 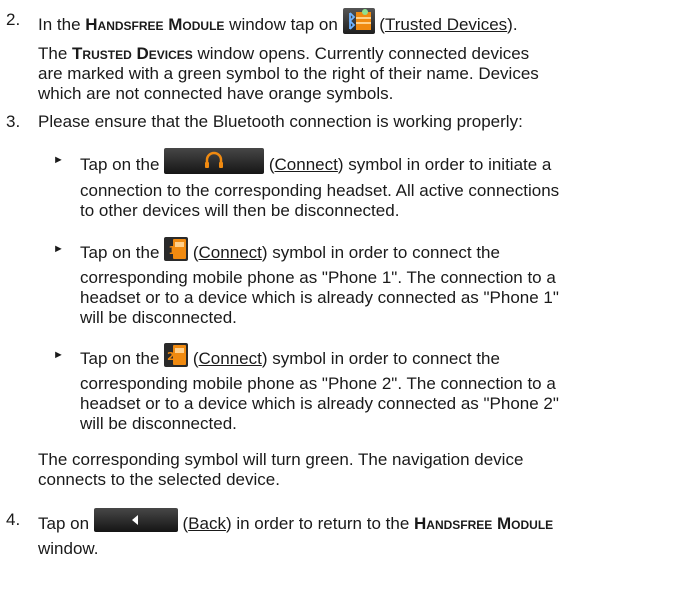 What do you see at coordinates (358, 23) in the screenshot?
I see `trusted-devices-icon` at bounding box center [358, 23].